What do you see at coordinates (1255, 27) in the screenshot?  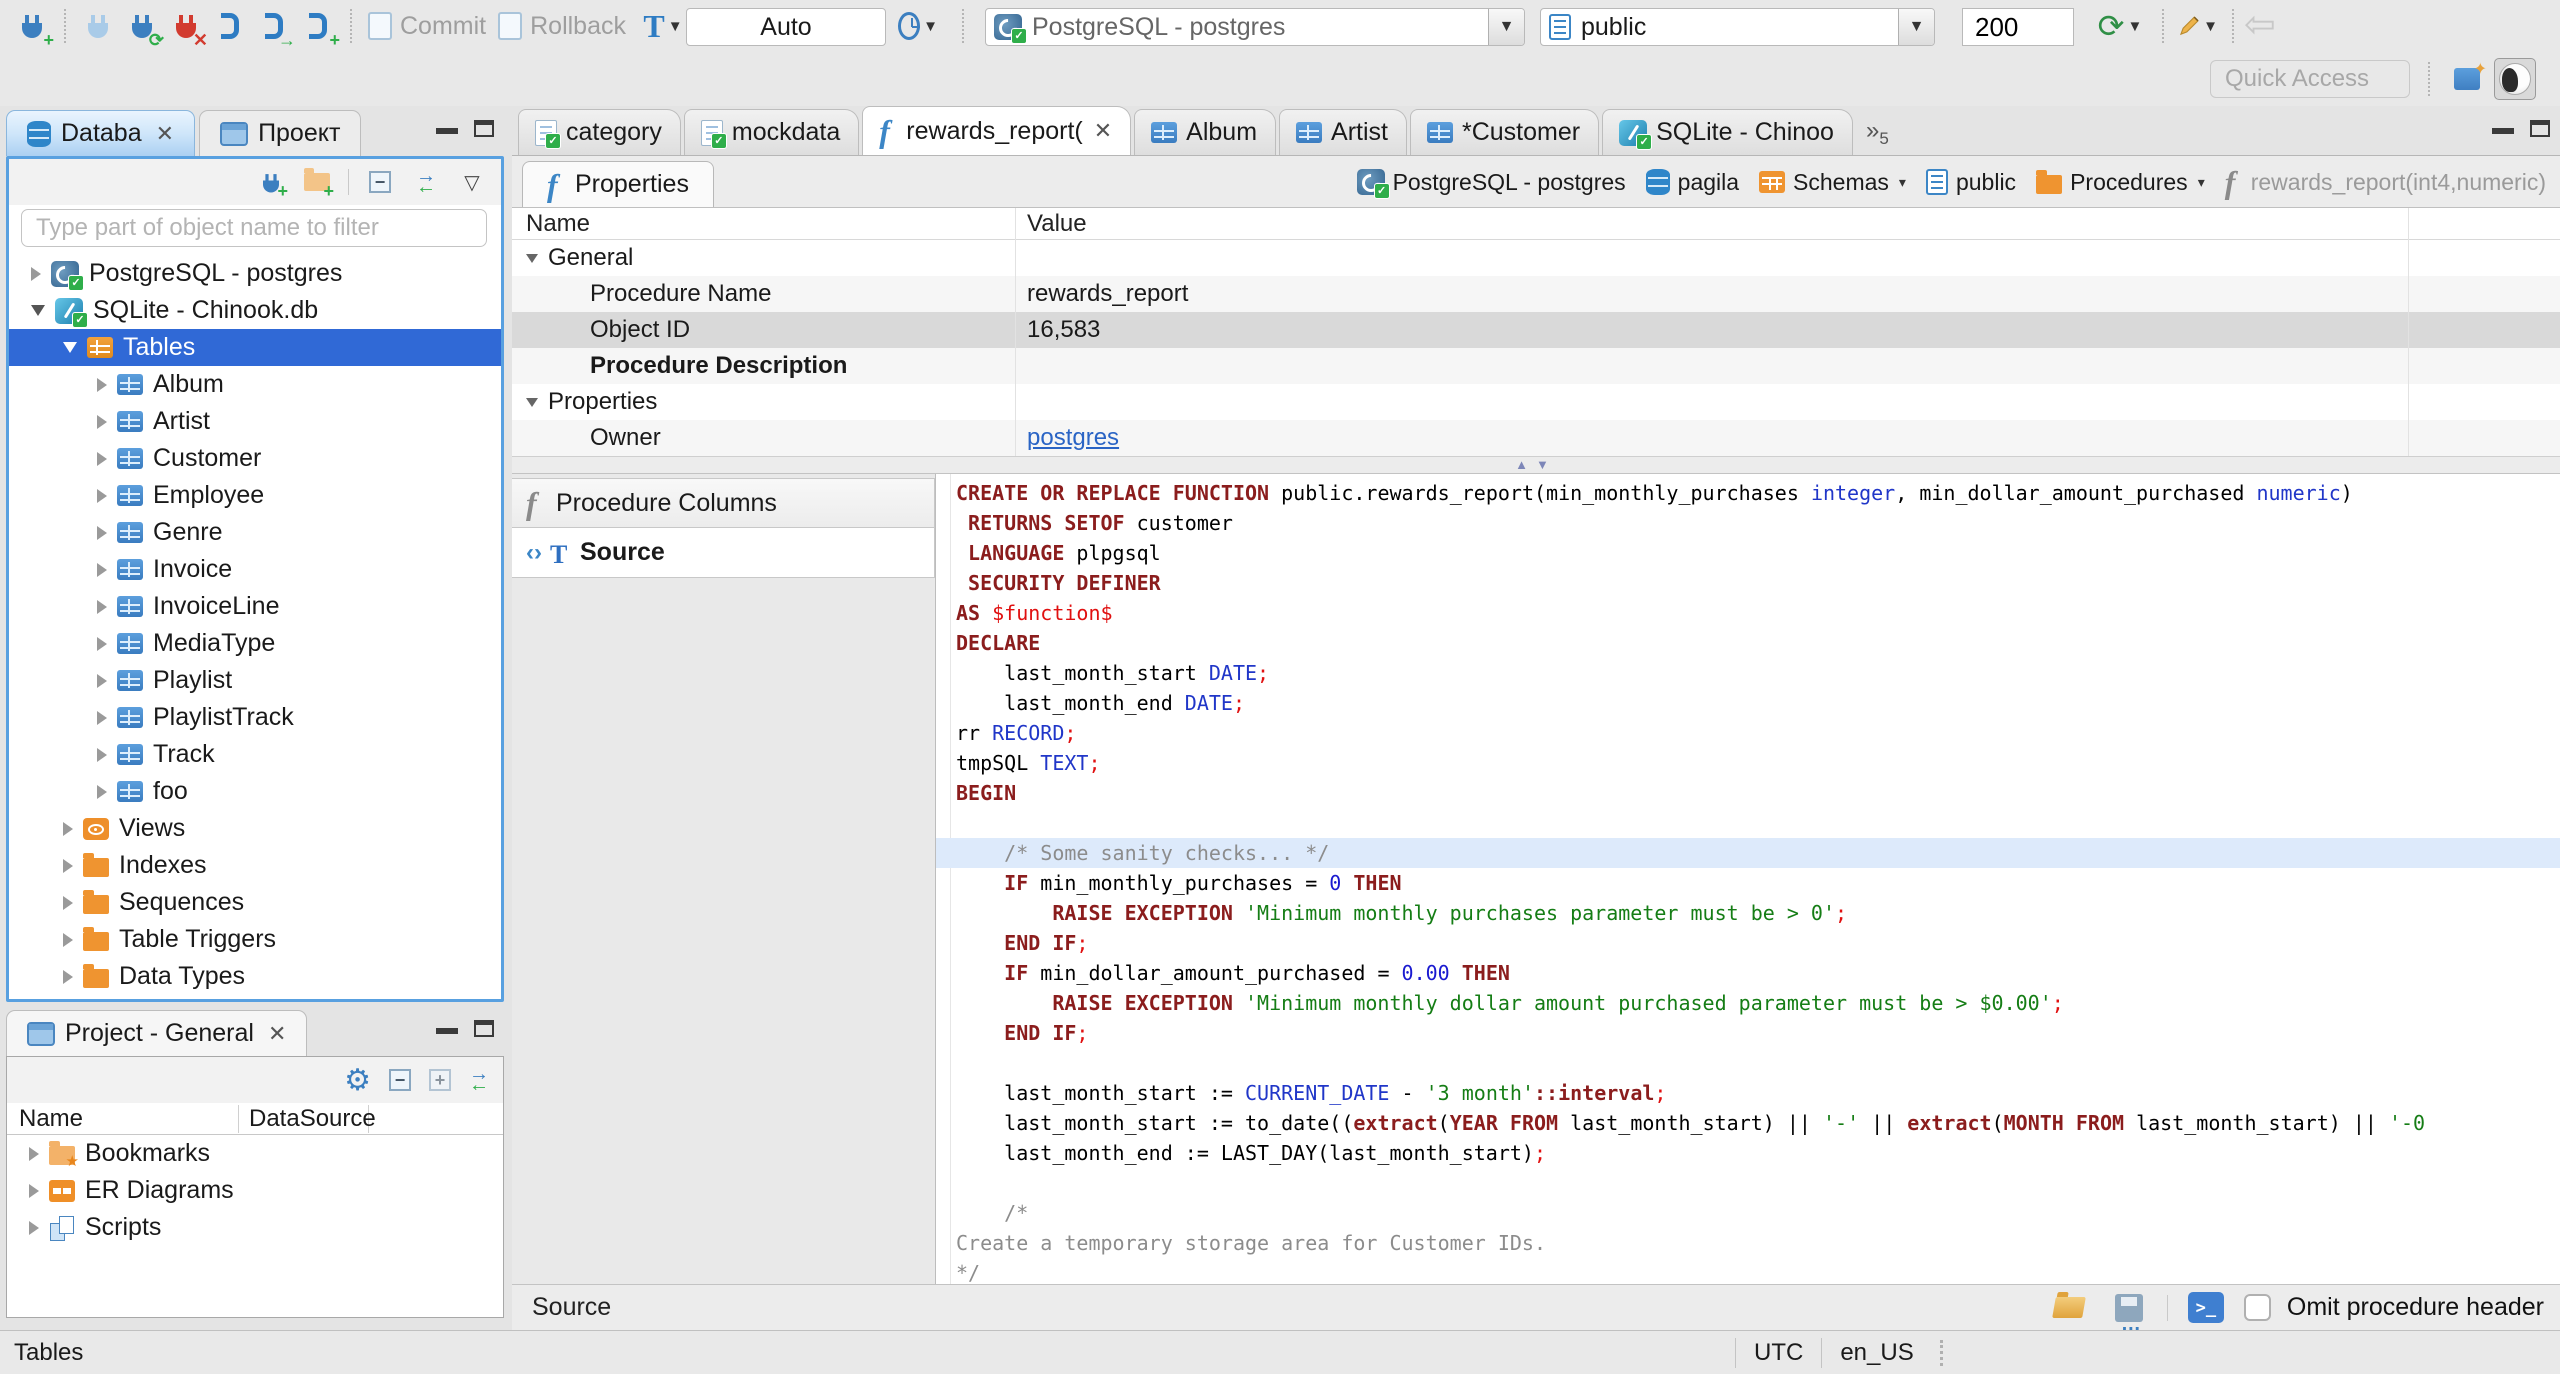 I see `connection-select: PostgreSQL - postgres ▼` at bounding box center [1255, 27].